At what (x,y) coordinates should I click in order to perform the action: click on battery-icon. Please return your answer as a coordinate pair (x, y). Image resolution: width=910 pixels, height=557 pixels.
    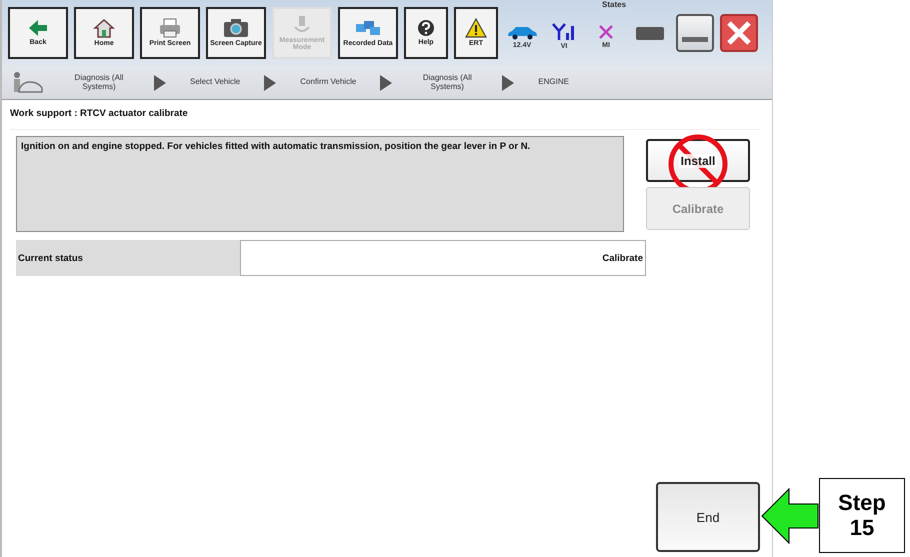
    Looking at the image, I should click on (650, 33).